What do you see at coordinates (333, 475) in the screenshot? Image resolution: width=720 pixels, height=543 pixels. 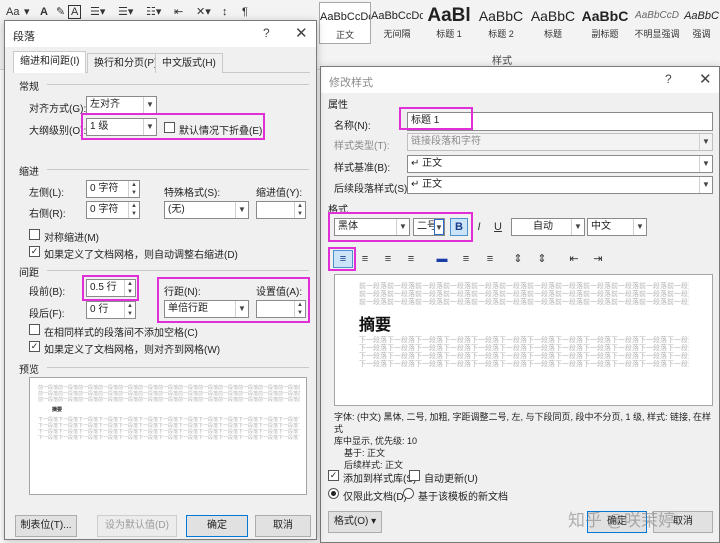 I see `add-to-gallery-checkbox: ✓` at bounding box center [333, 475].